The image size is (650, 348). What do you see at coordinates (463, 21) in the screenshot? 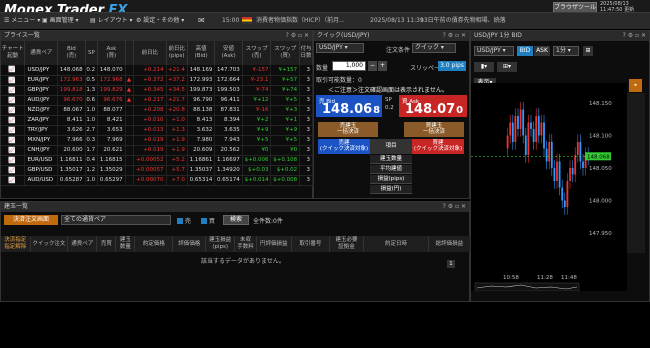
I see `news-ticker-2: 13日午前の債券先物相場、続落` at bounding box center [463, 21].